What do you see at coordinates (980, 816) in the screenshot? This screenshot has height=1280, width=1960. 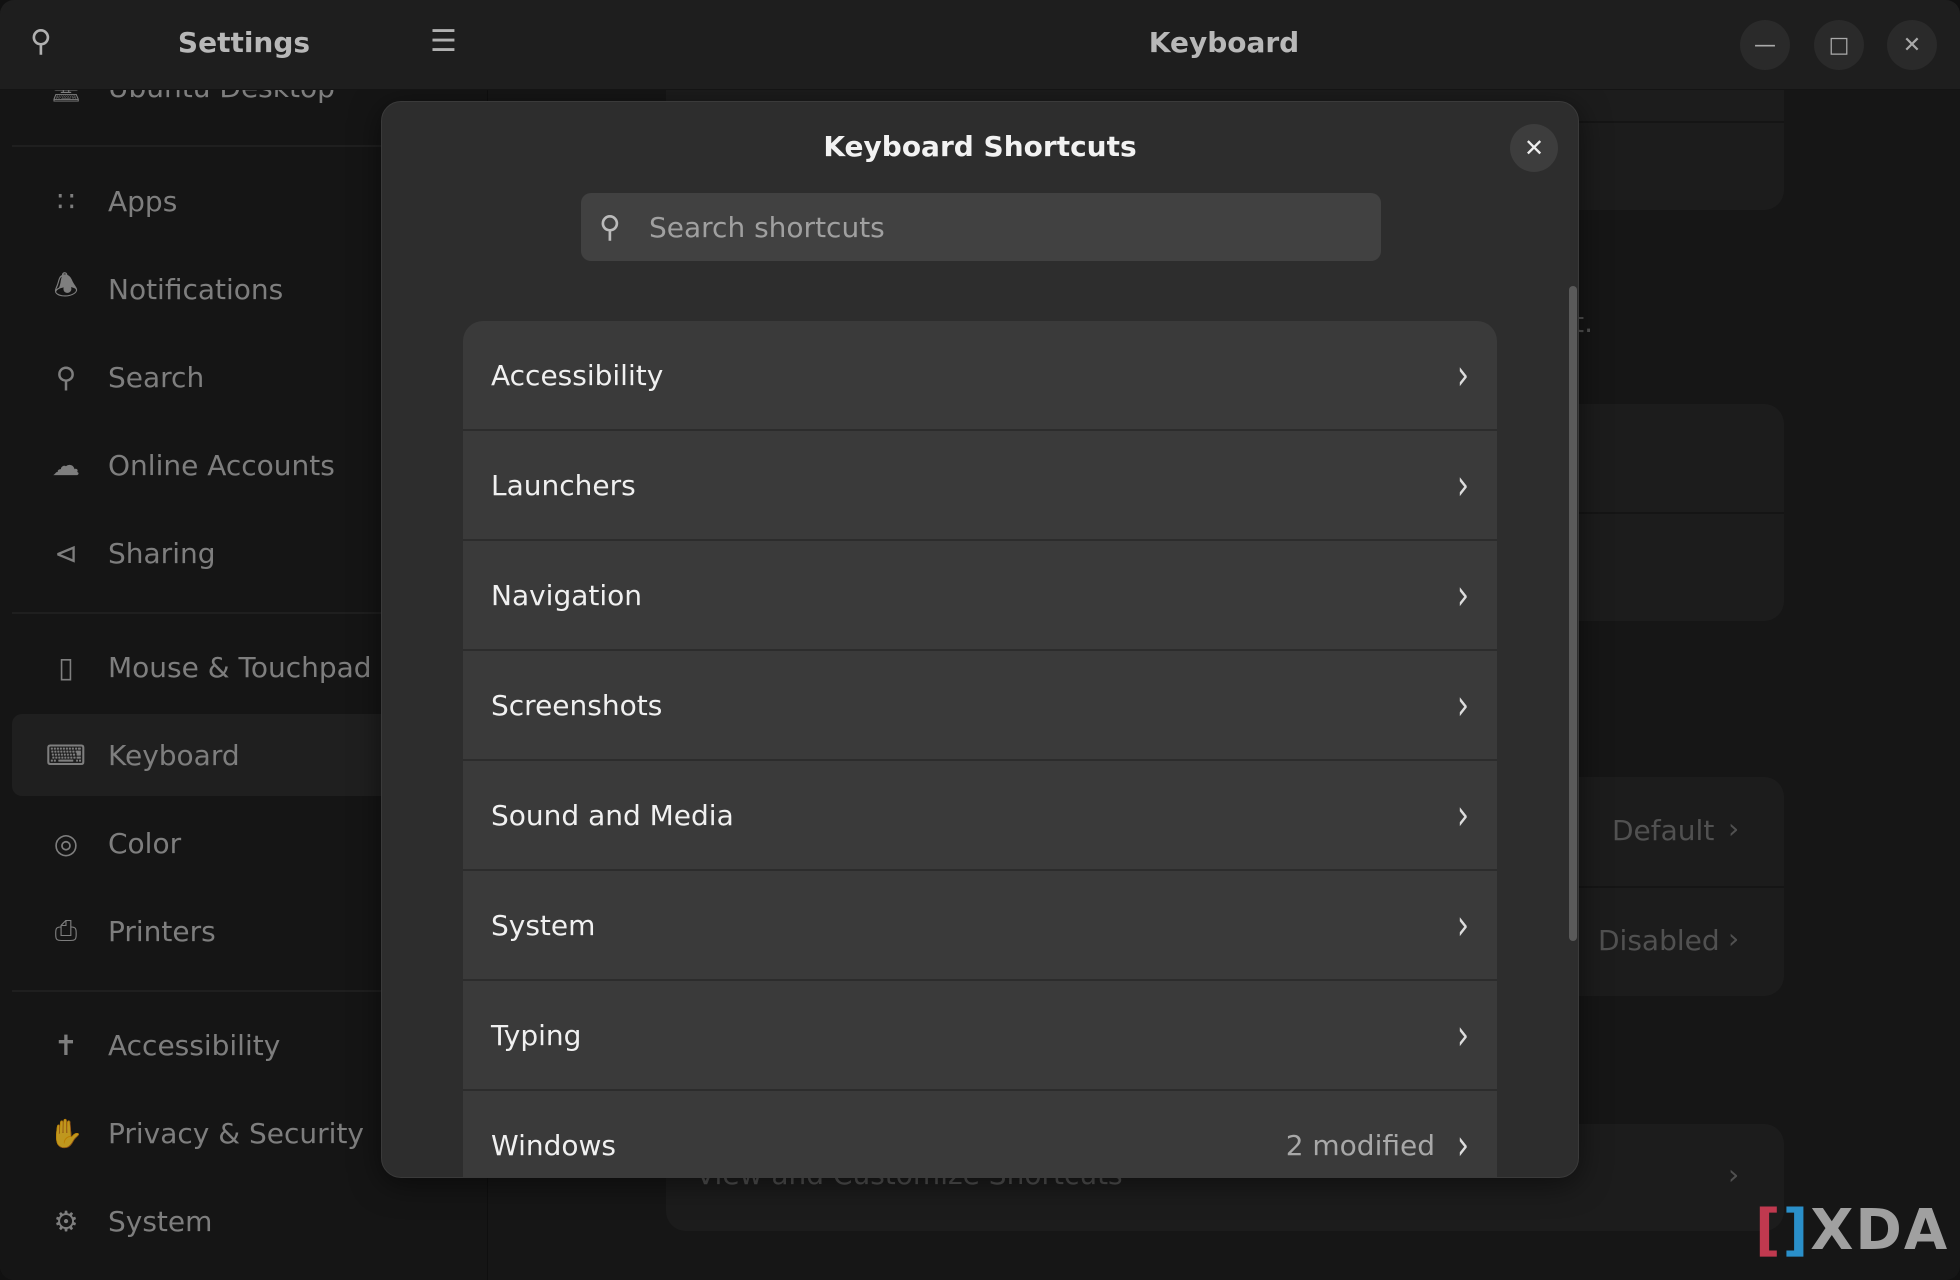 I see `category-sound-and-media: Sound and Media ›` at bounding box center [980, 816].